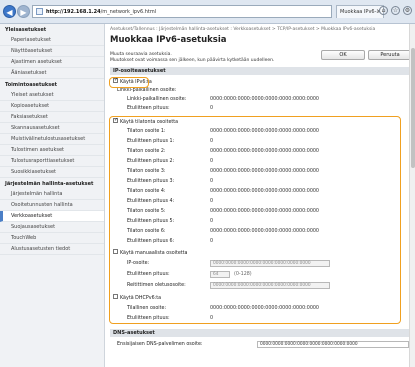 This screenshot has width=415, height=367. Describe the element at coordinates (260, 181) in the screenshot. I see `stateless-prefix-row: Etuliitteen pituus 3: 0` at that location.